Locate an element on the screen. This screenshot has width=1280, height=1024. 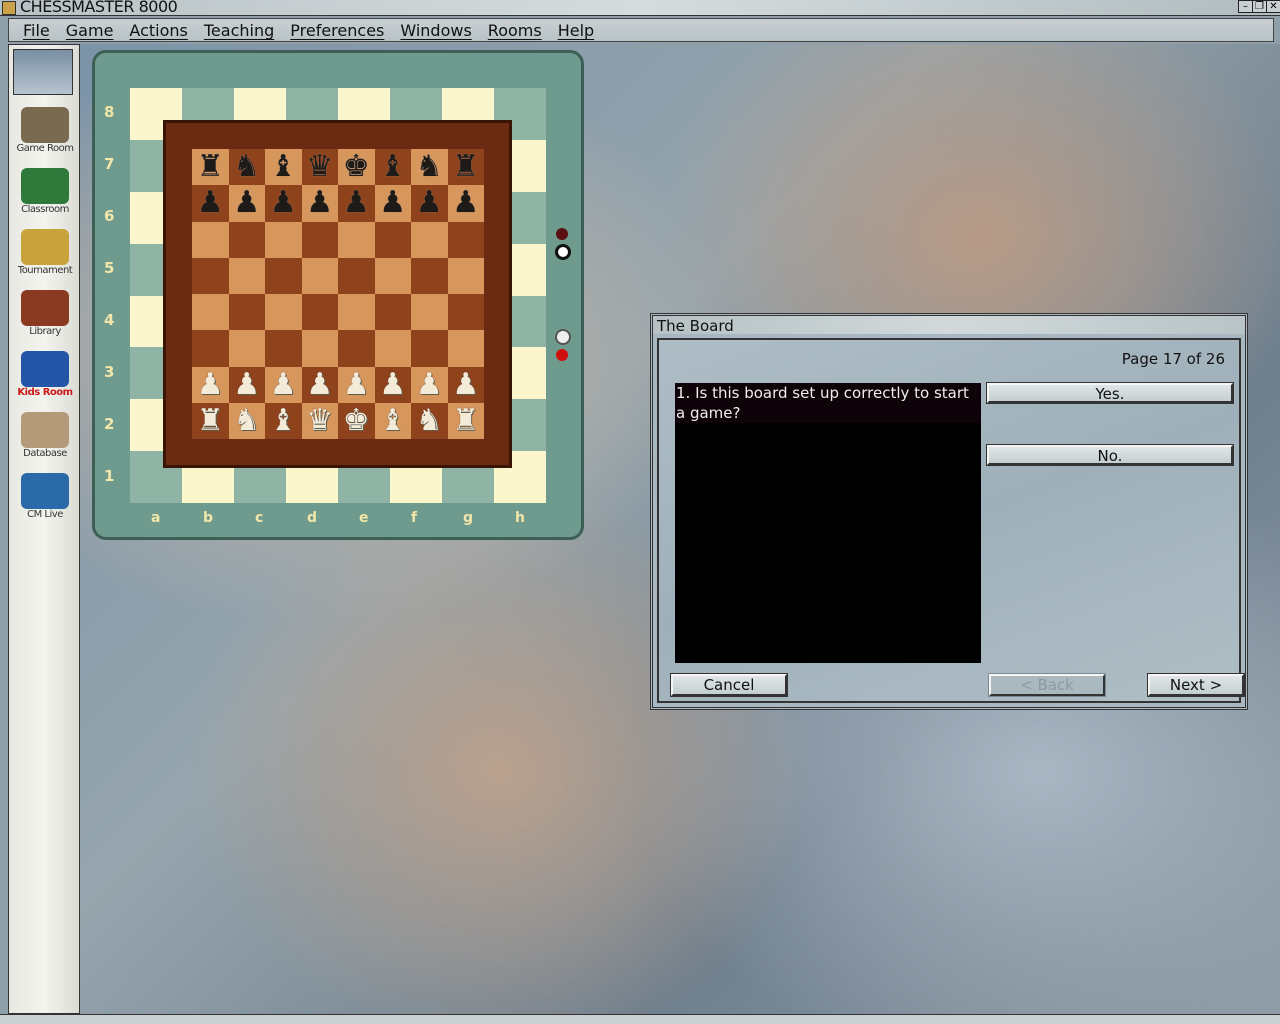
square-d7: ♟ is located at coordinates (319, 203).